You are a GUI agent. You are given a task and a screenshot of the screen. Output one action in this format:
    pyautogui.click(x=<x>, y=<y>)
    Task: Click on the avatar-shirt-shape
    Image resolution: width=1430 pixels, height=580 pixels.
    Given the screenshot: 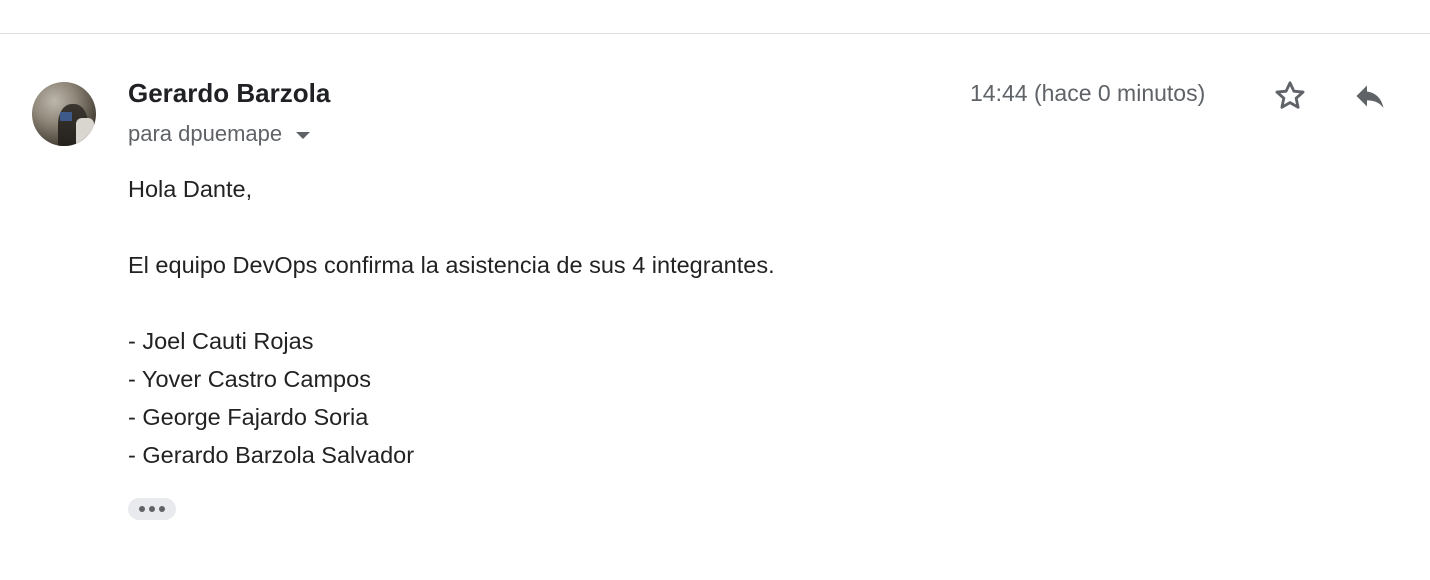 What is the action you would take?
    pyautogui.click(x=85, y=132)
    